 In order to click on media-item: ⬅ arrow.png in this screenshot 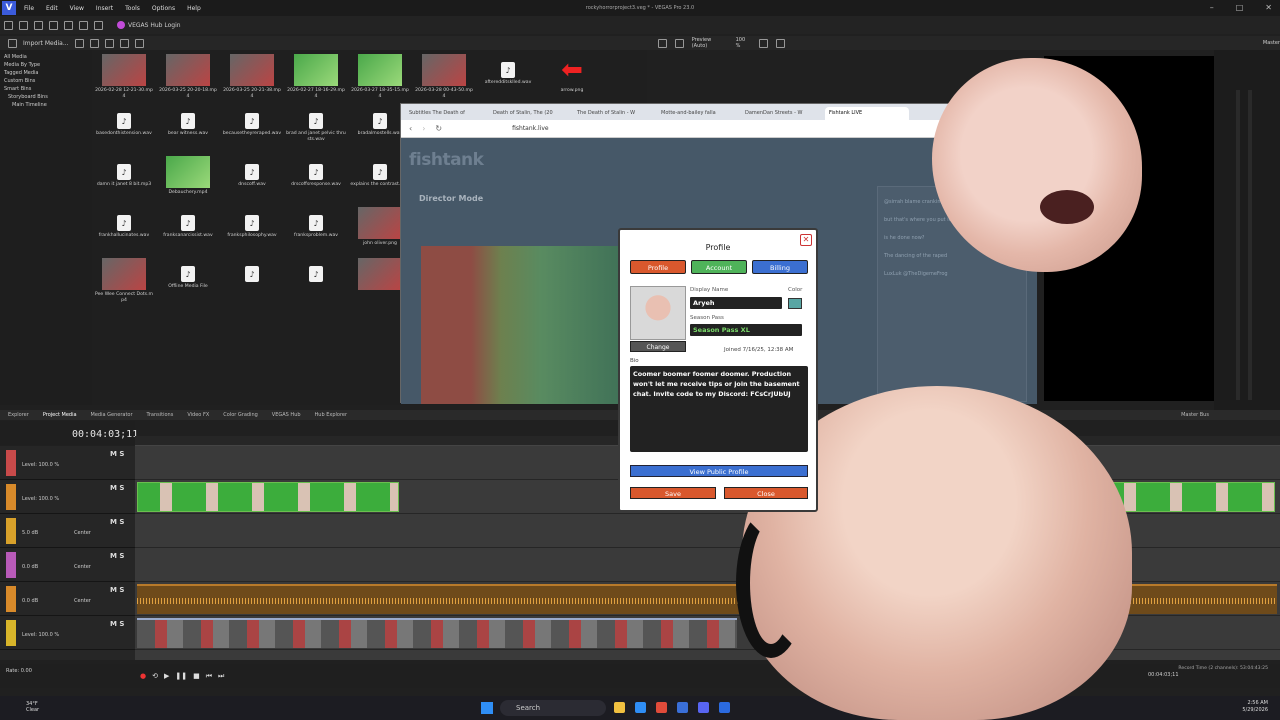, I will do `click(572, 74)`.